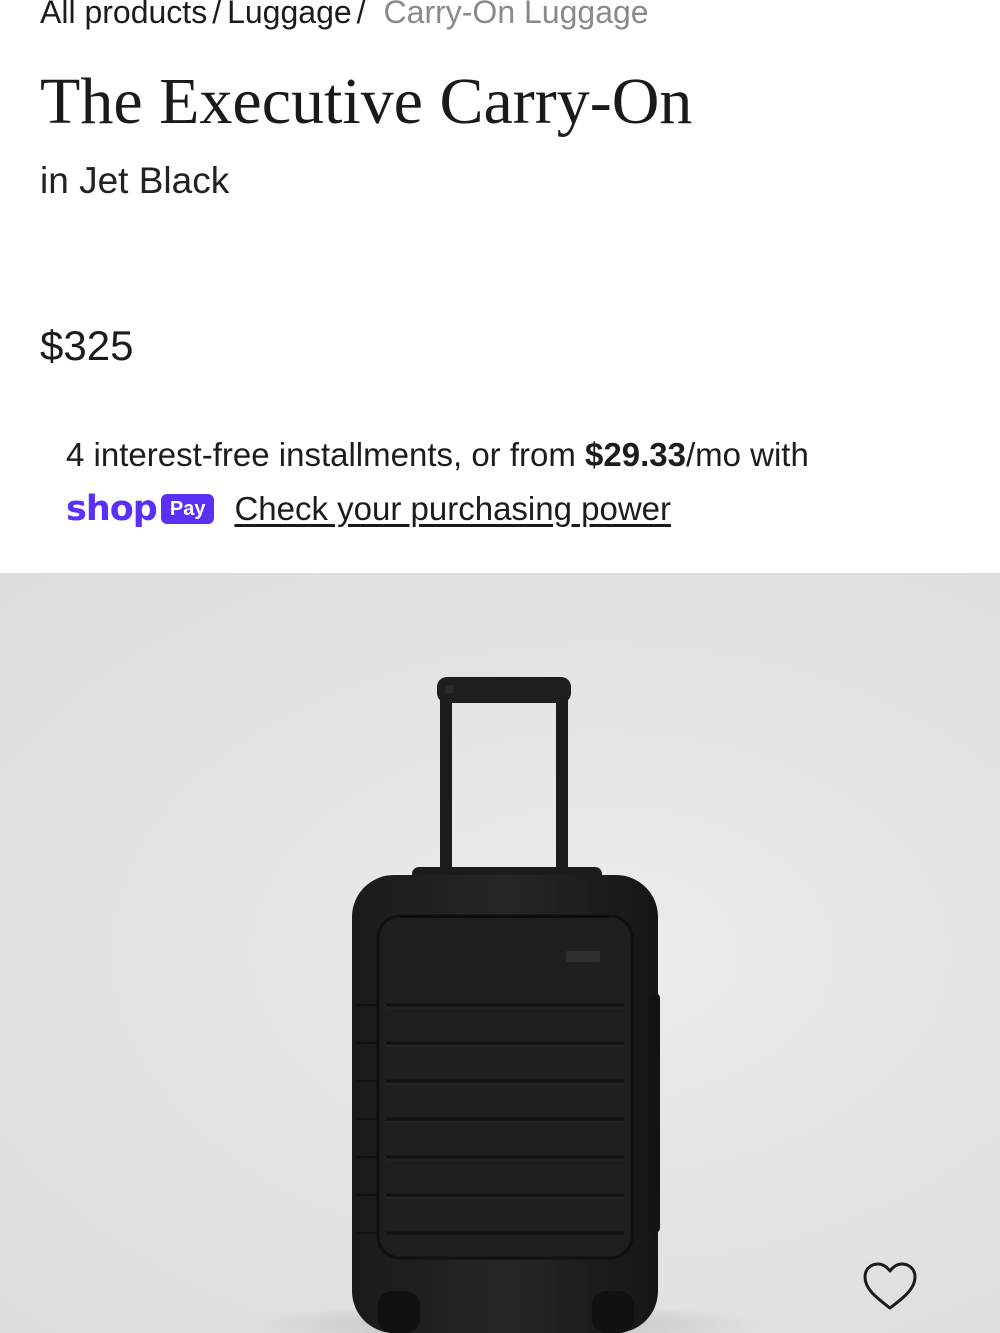  Describe the element at coordinates (123, 15) in the screenshot. I see `breadcrumb-link-all-products: All products` at that location.